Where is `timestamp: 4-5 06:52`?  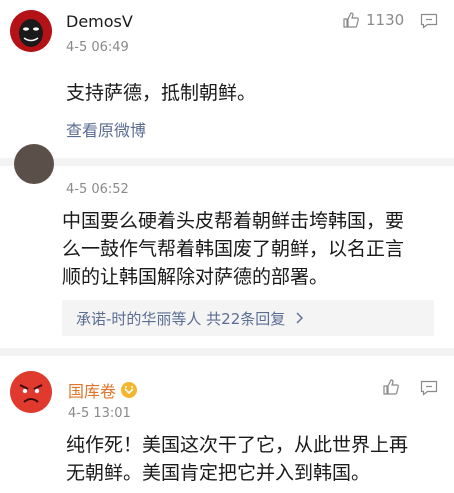 timestamp: 4-5 06:52 is located at coordinates (97, 189).